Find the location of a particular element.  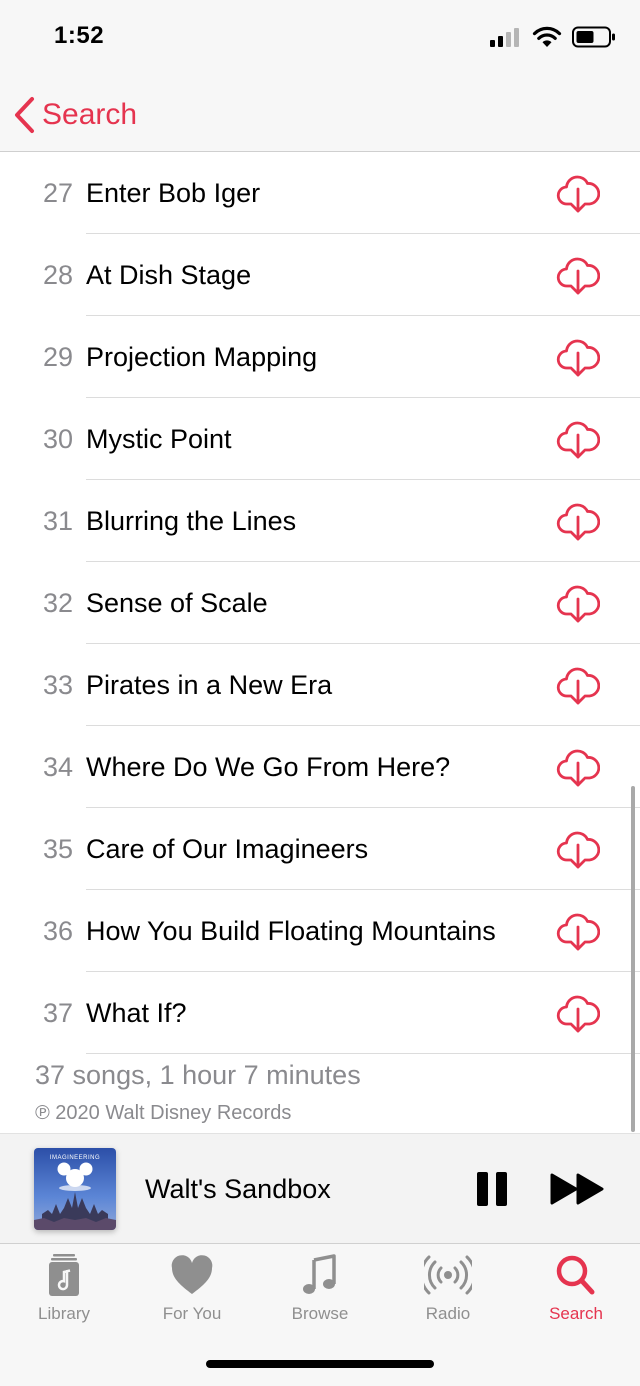

track-number: 37 is located at coordinates (57, 1013).